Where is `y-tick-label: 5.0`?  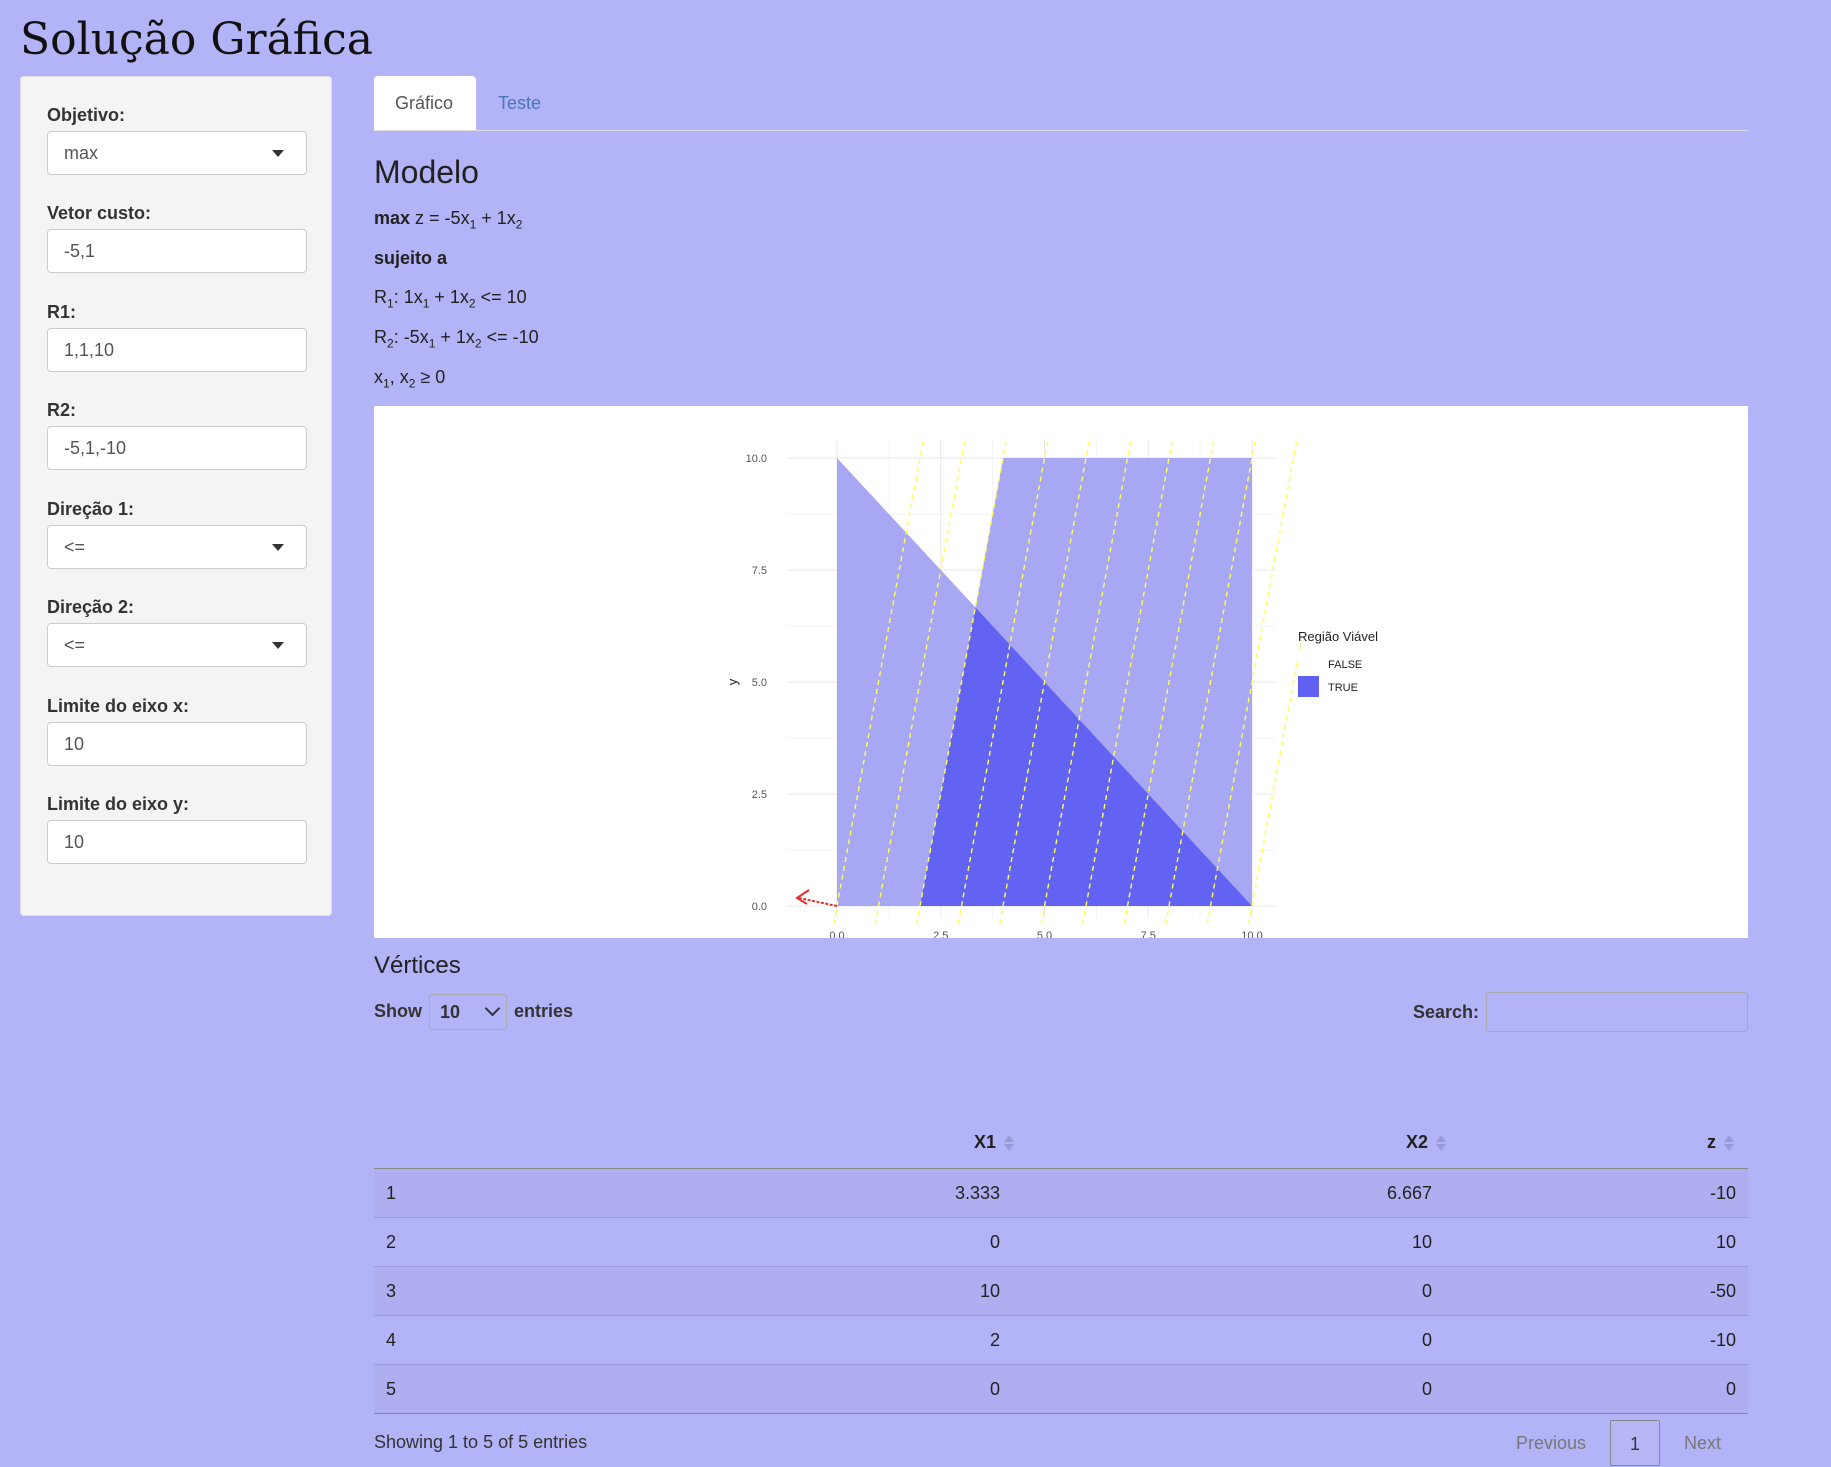 y-tick-label: 5.0 is located at coordinates (759, 683).